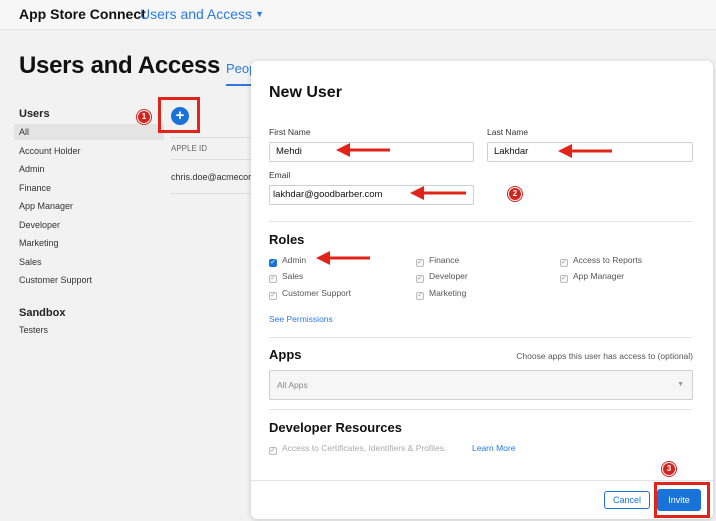 This screenshot has width=716, height=521. I want to click on apps-select: All Apps ▼, so click(481, 385).